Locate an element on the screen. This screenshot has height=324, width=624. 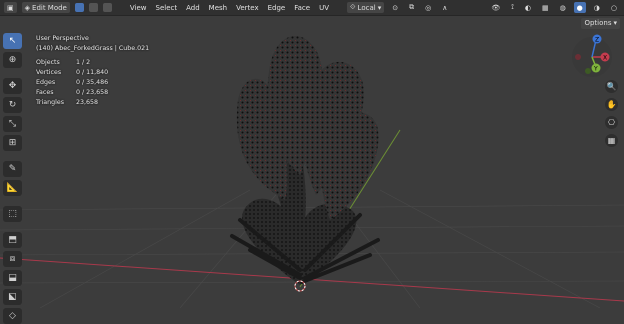
object-info: (140) Abec_ForkedGrass | Cube.021 is located at coordinates (93, 48).